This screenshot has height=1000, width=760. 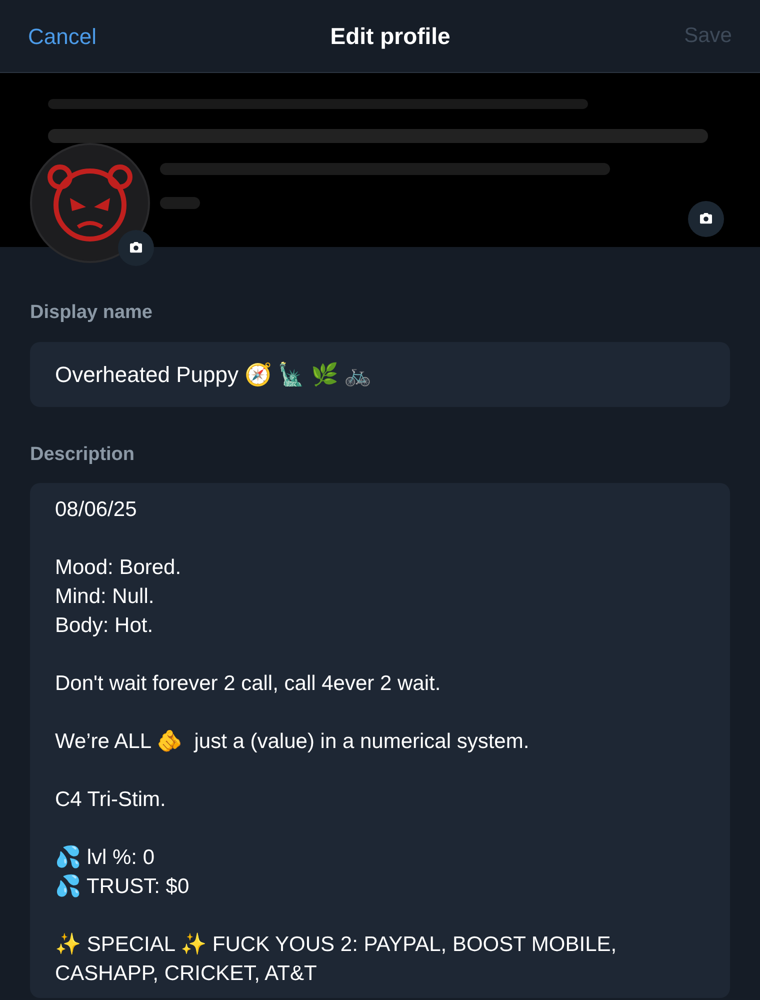 I want to click on cancel-button: Cancel, so click(x=62, y=36).